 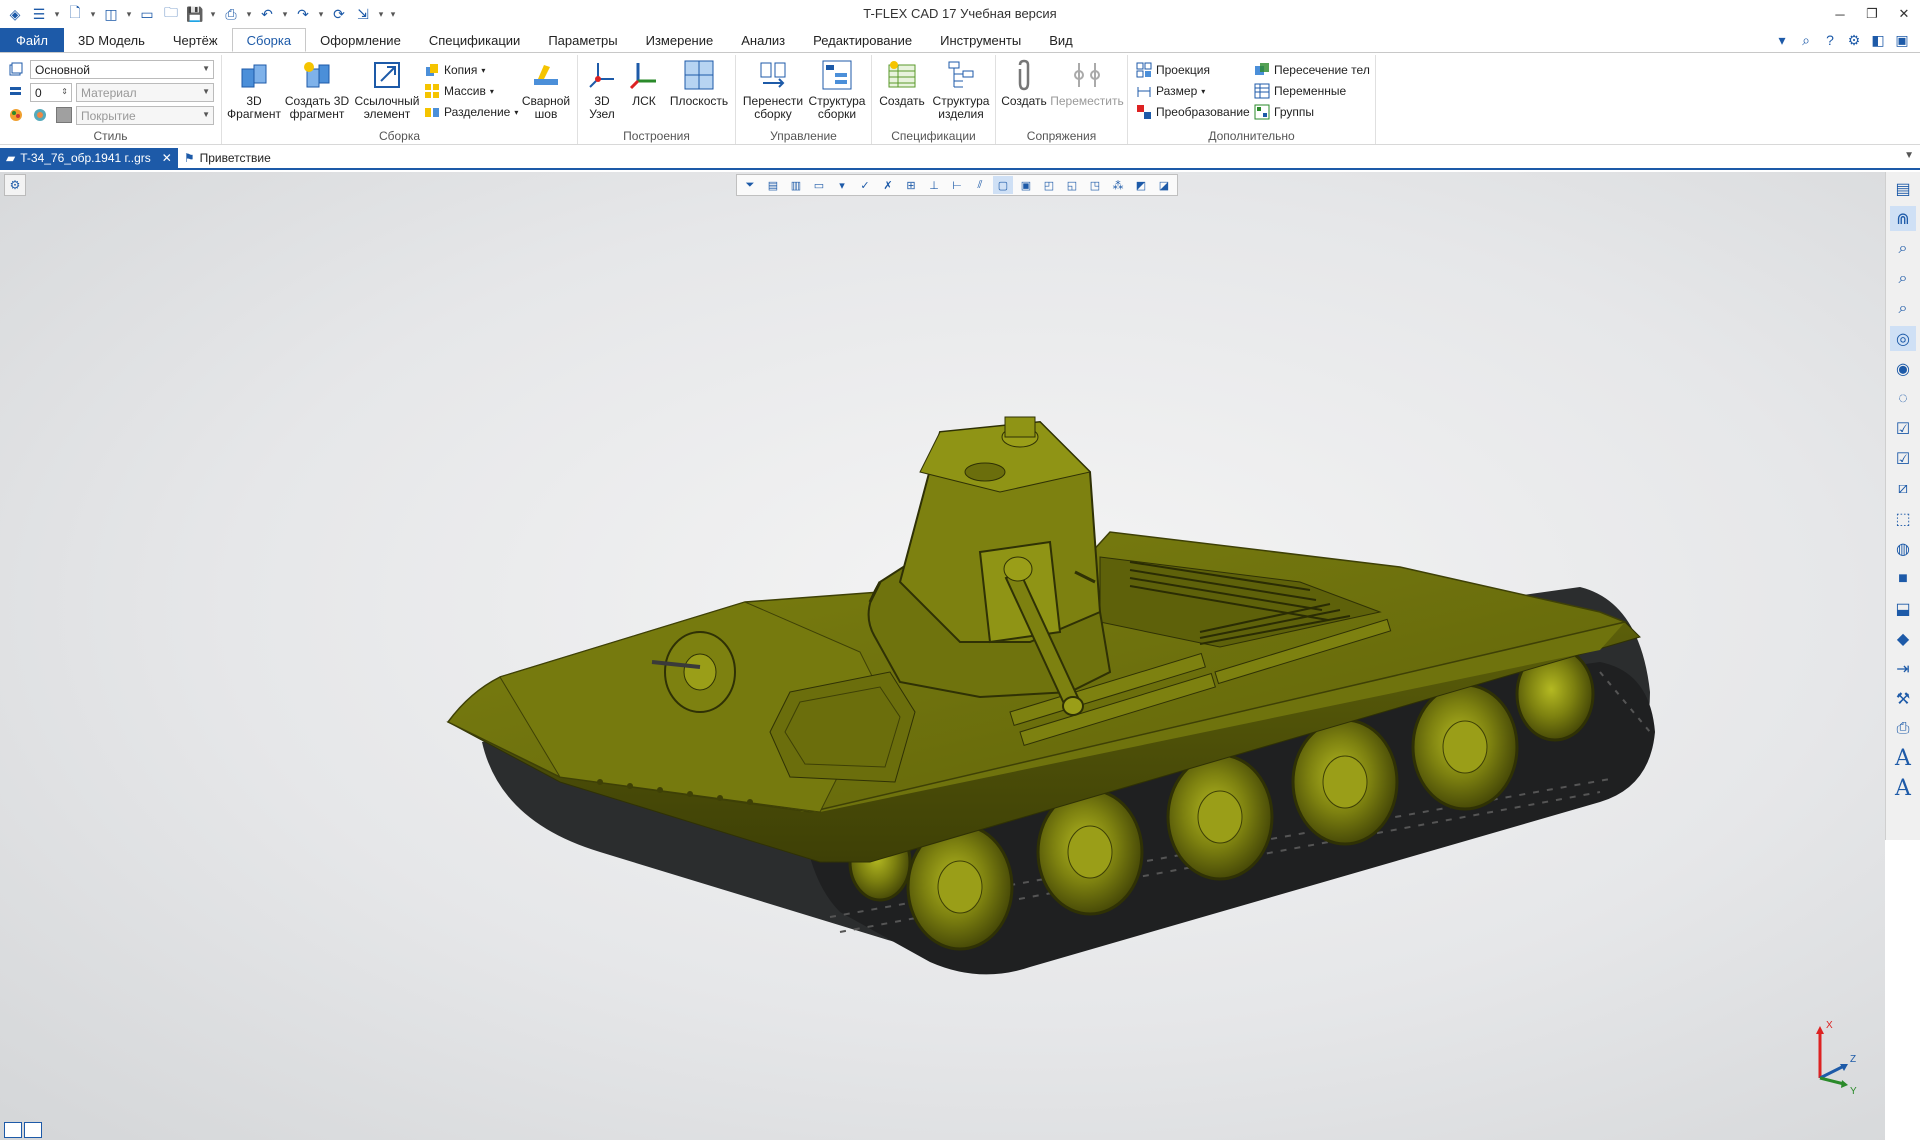 I want to click on coating-combo: Покрытие ▼, so click(x=145, y=115).